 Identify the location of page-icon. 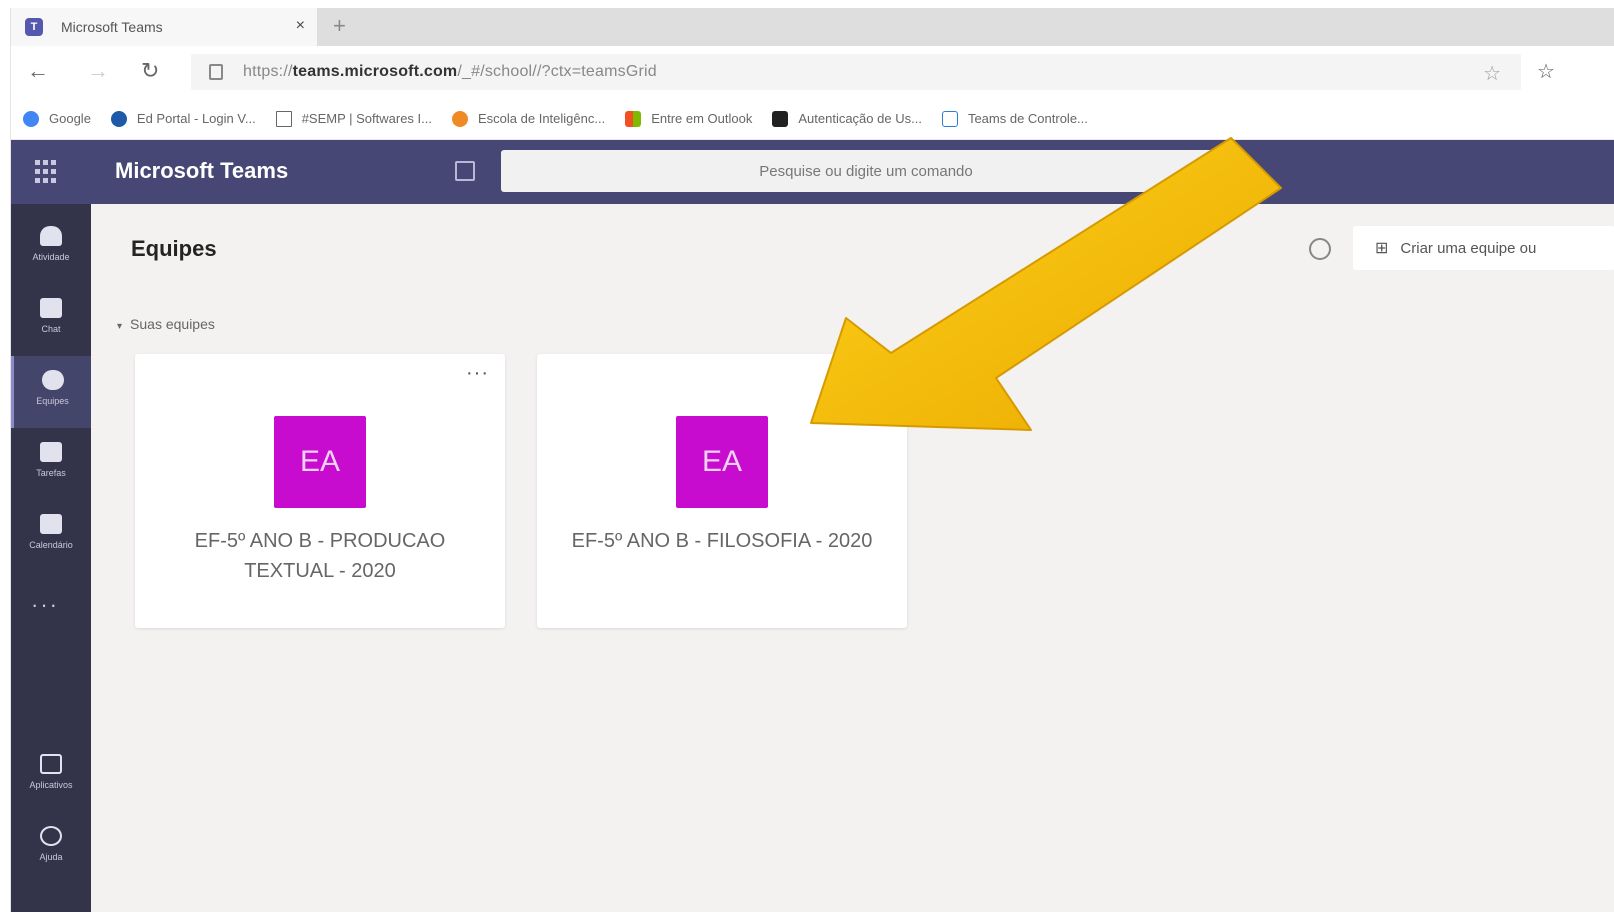
(283, 118).